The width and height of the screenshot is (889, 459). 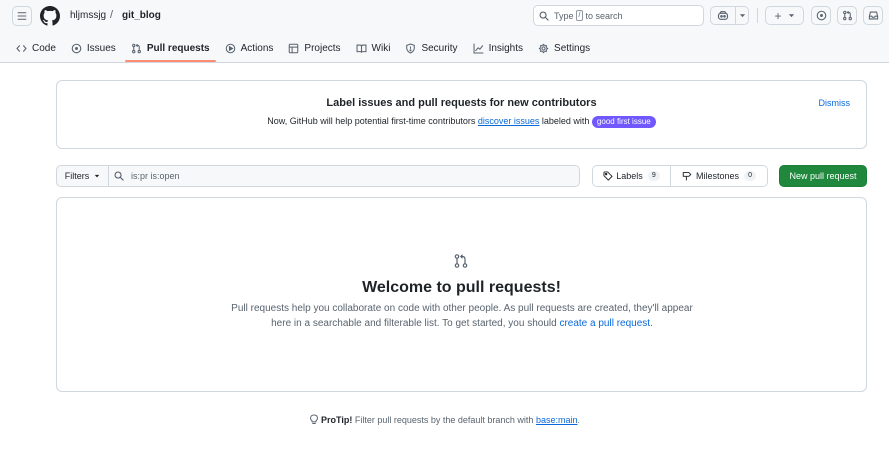 What do you see at coordinates (543, 48) in the screenshot?
I see `gear-icon` at bounding box center [543, 48].